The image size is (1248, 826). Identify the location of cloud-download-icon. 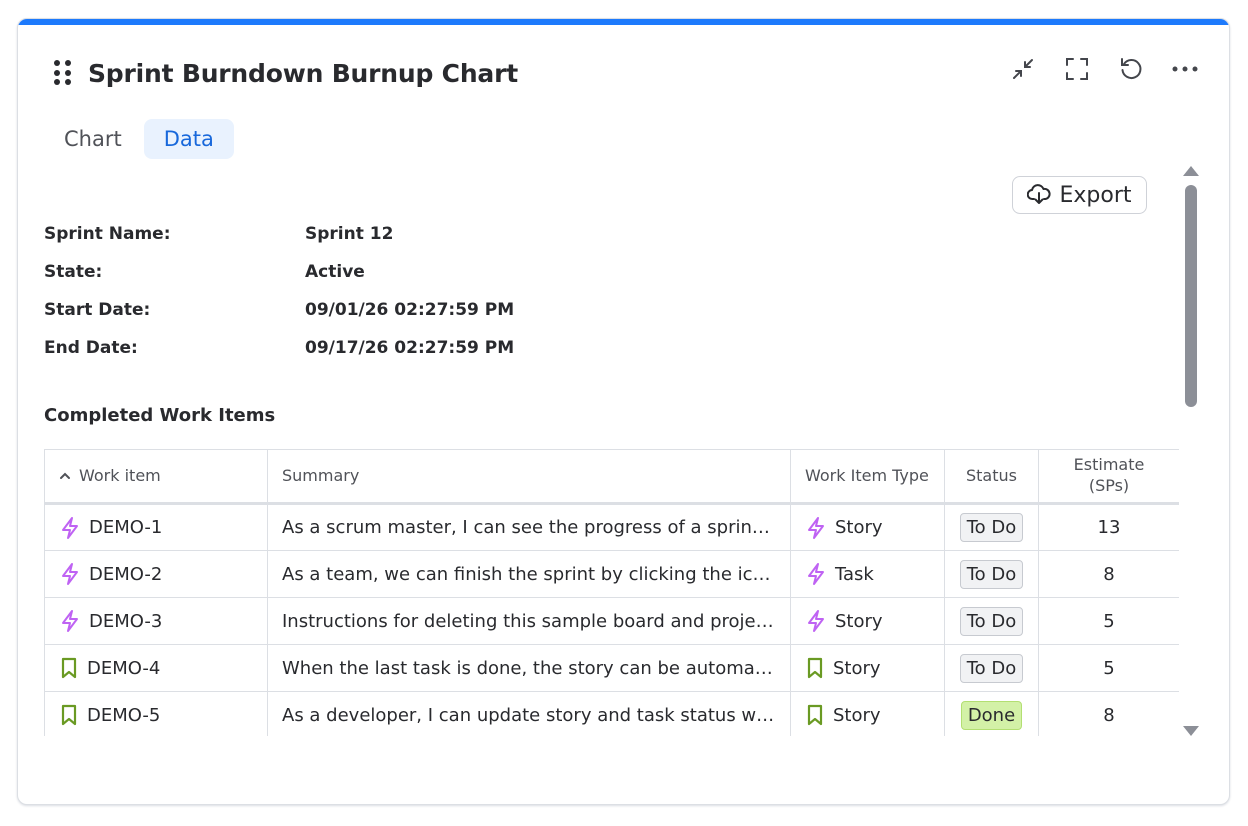
(1039, 194).